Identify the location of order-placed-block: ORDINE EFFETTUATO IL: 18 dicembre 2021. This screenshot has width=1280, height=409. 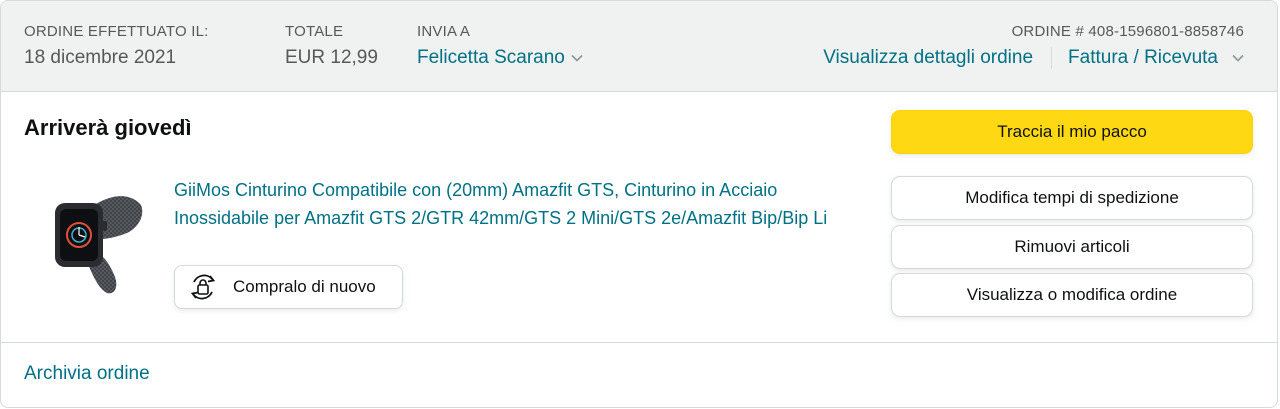
(116, 46).